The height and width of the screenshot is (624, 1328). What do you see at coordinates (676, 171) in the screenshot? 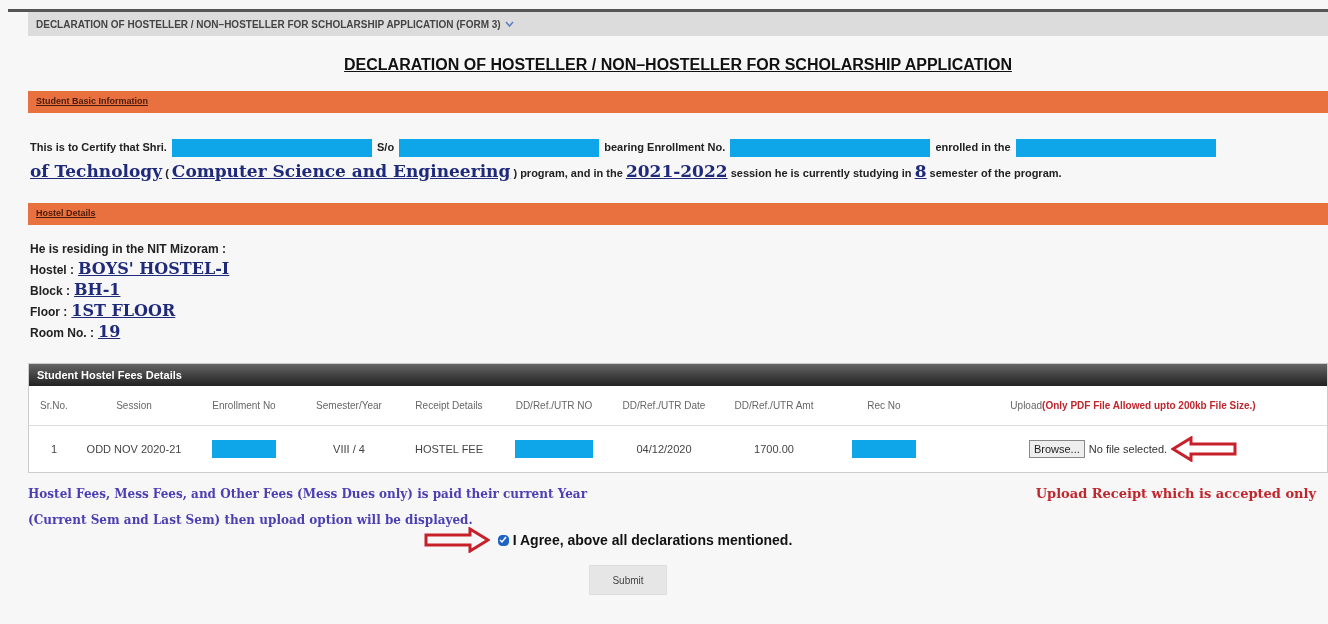
I see `link: 2021-2022` at bounding box center [676, 171].